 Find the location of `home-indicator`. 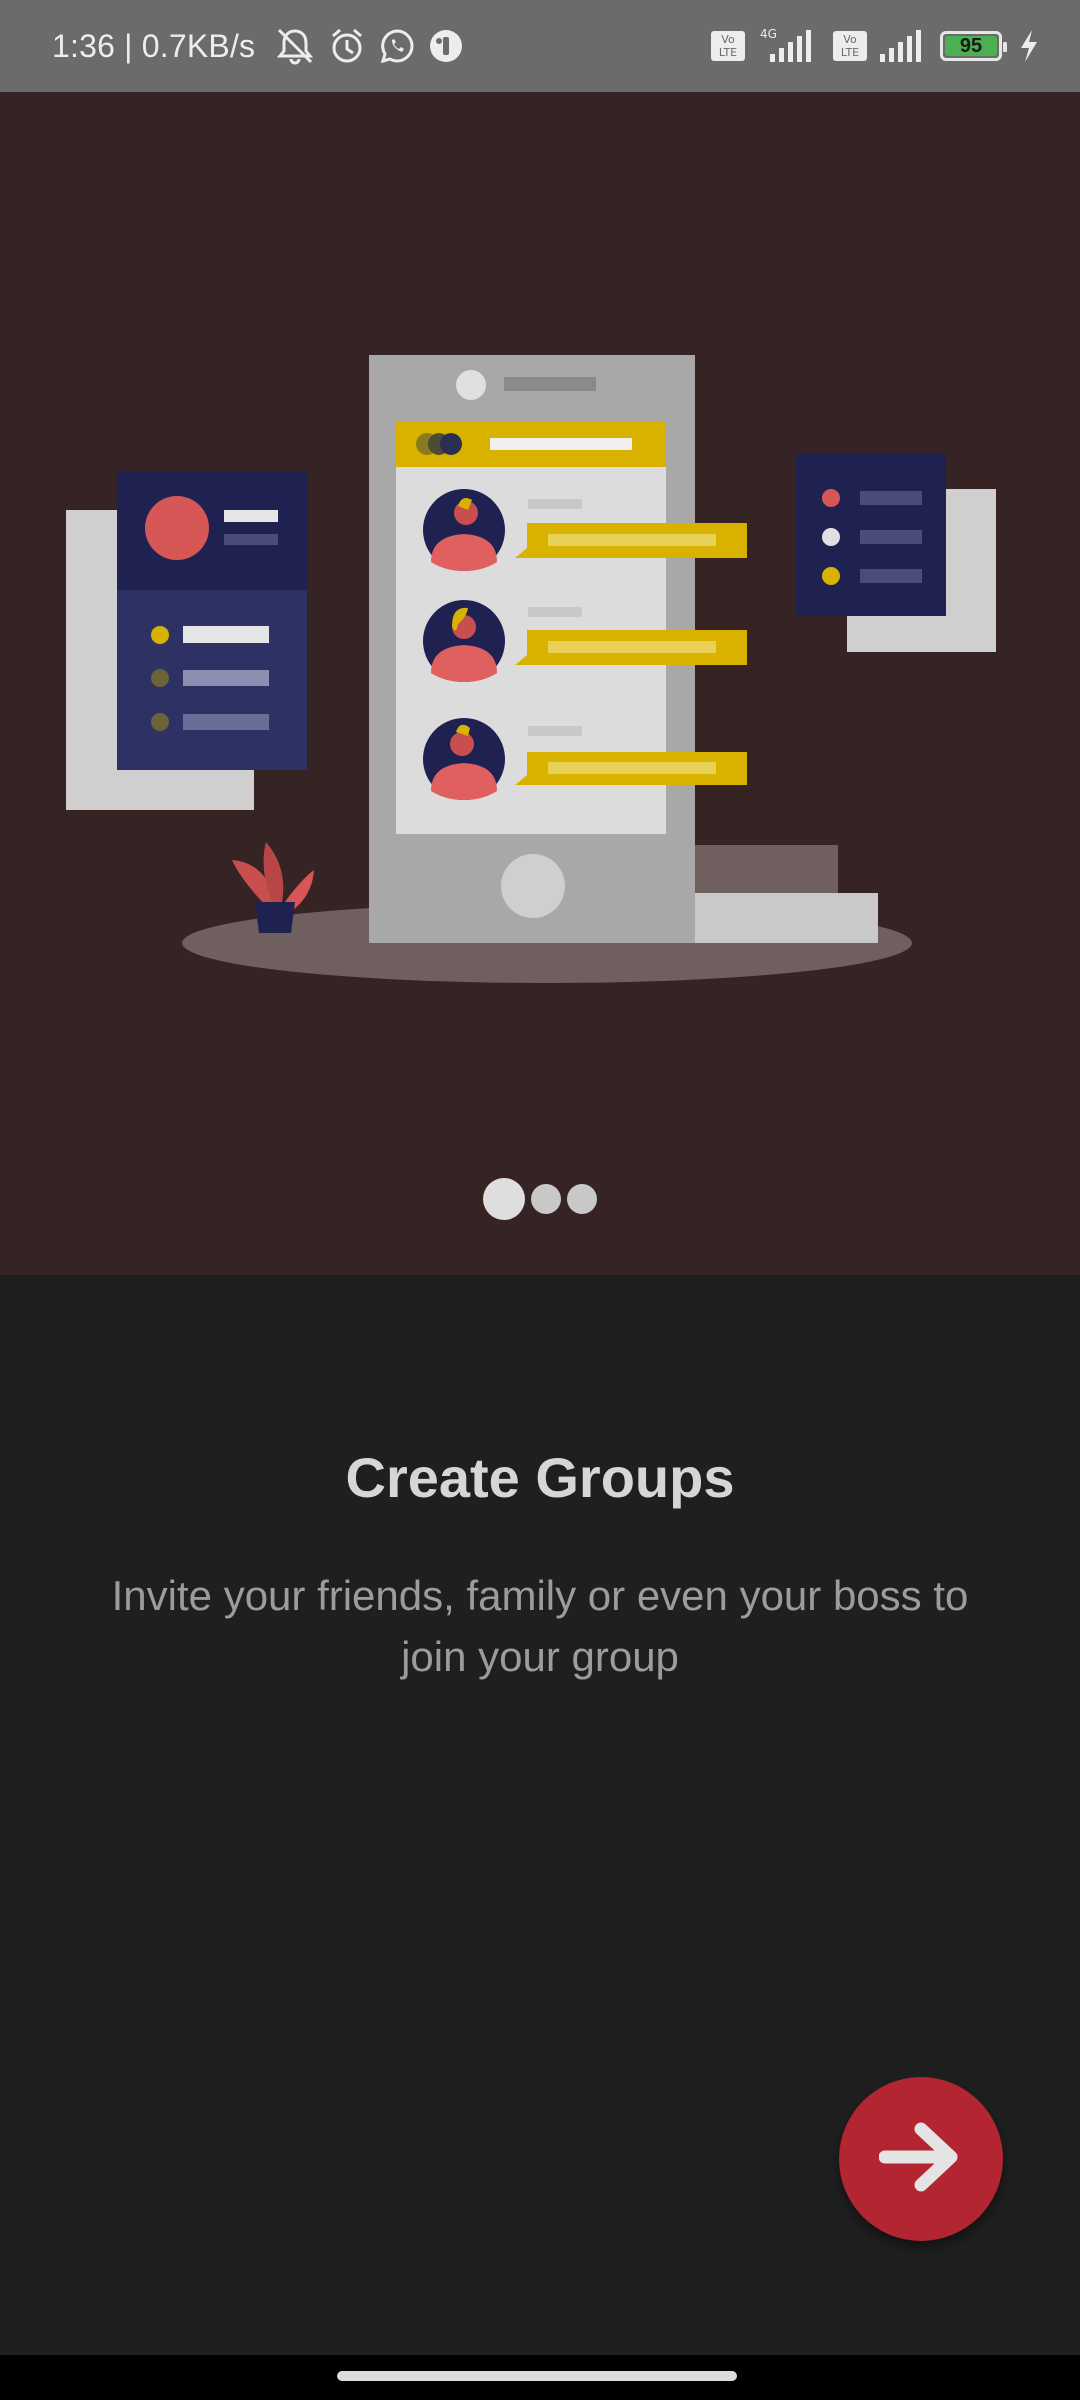

home-indicator is located at coordinates (537, 2376).